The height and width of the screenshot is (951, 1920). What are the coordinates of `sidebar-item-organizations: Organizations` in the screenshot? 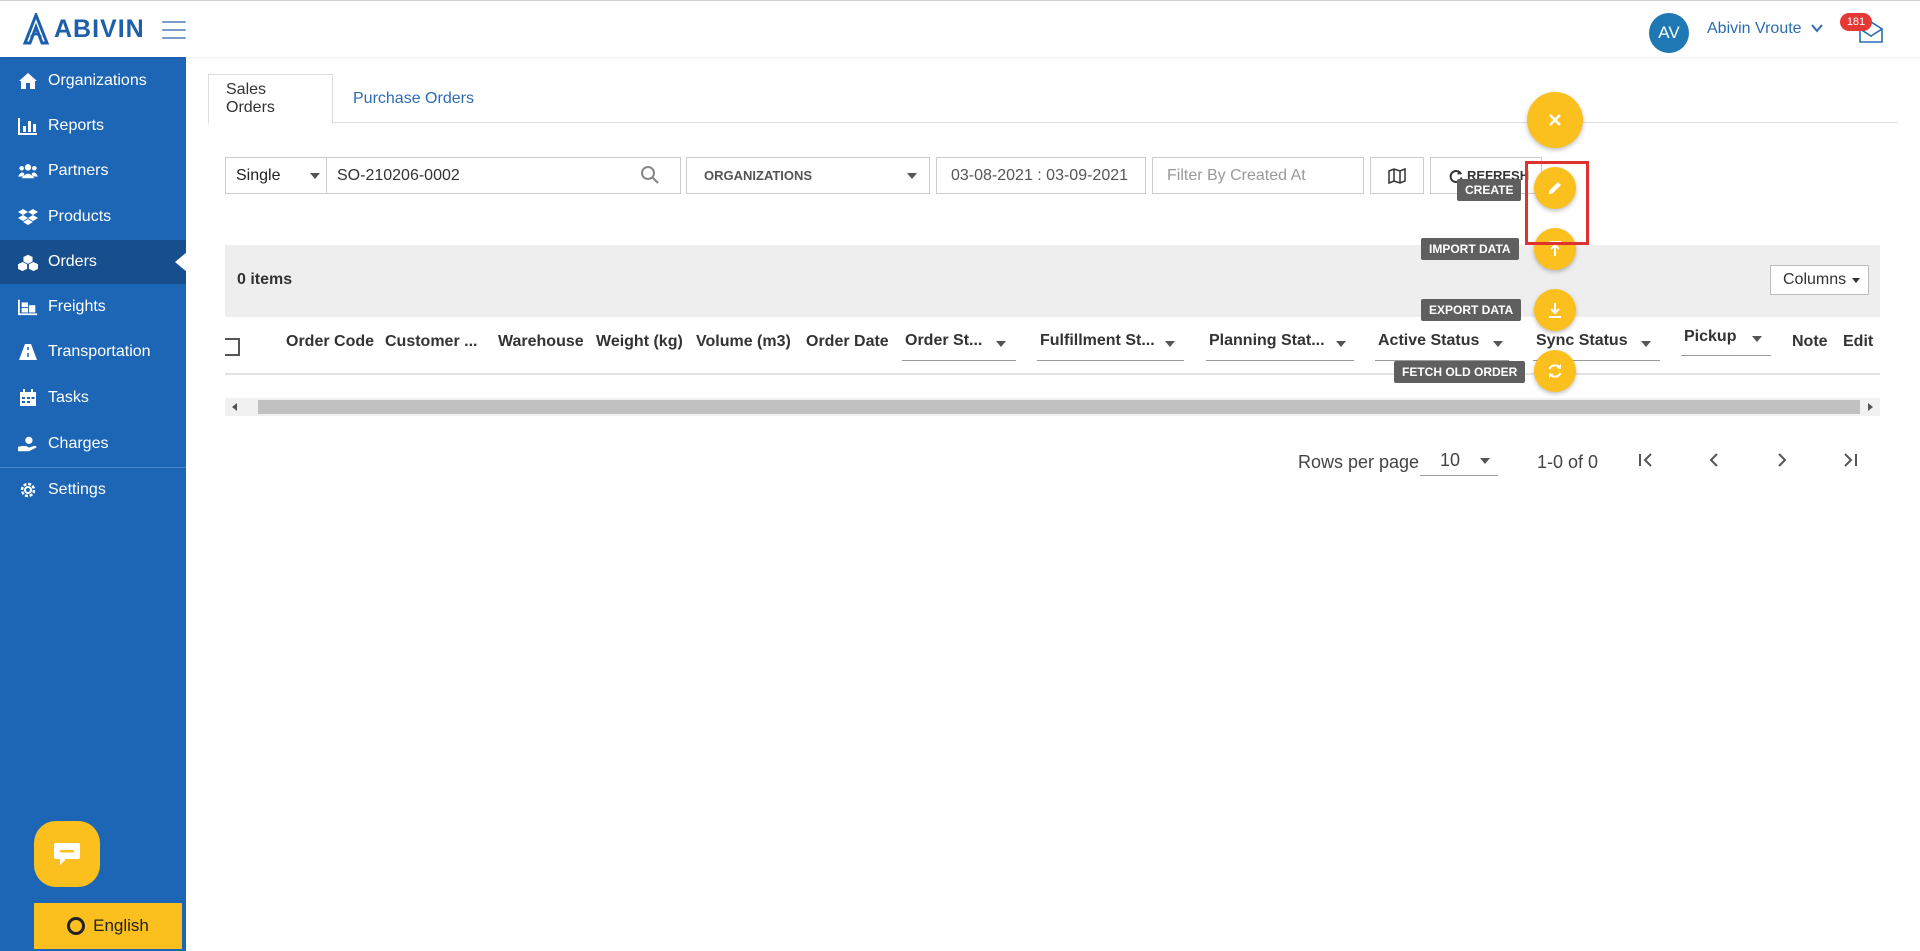 It's located at (93, 81).